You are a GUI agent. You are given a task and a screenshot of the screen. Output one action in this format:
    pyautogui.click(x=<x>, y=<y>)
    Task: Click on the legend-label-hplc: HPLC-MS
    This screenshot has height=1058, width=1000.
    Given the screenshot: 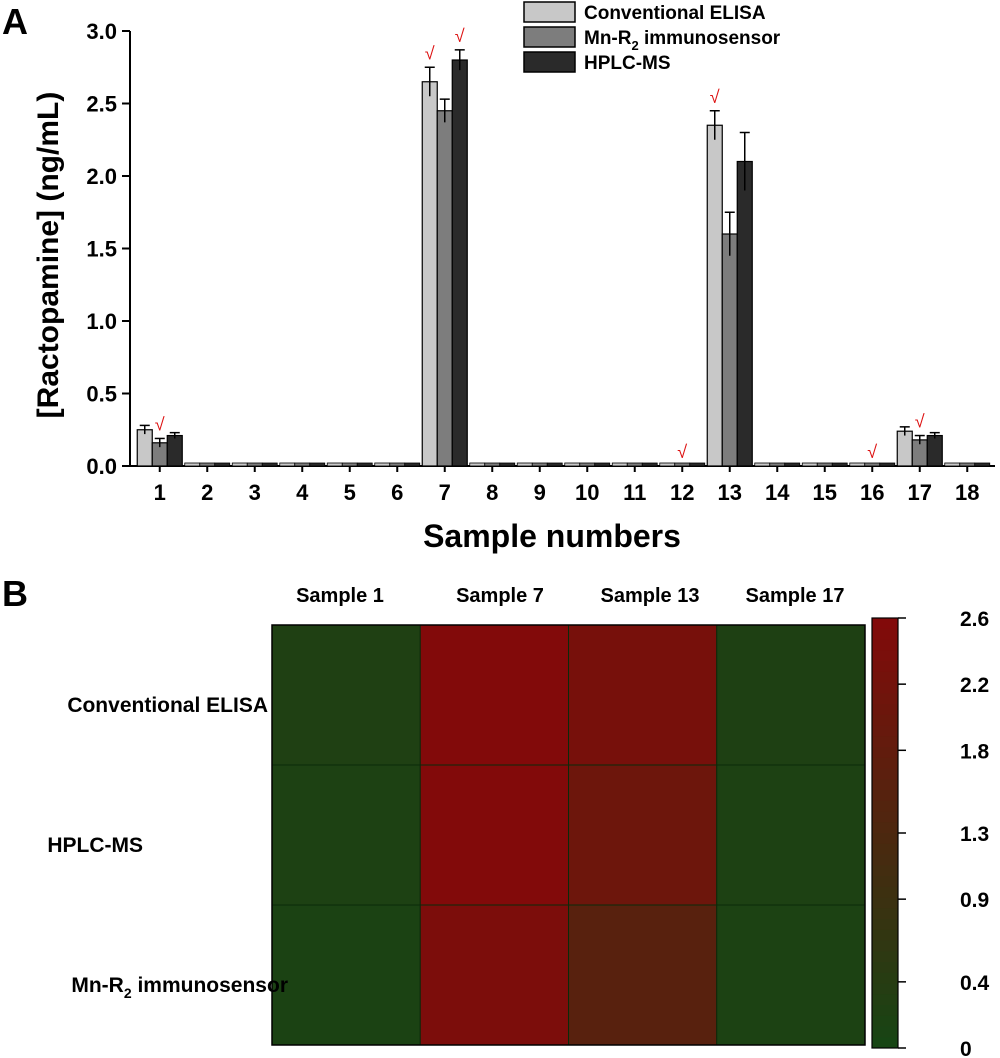 What is the action you would take?
    pyautogui.click(x=627, y=63)
    